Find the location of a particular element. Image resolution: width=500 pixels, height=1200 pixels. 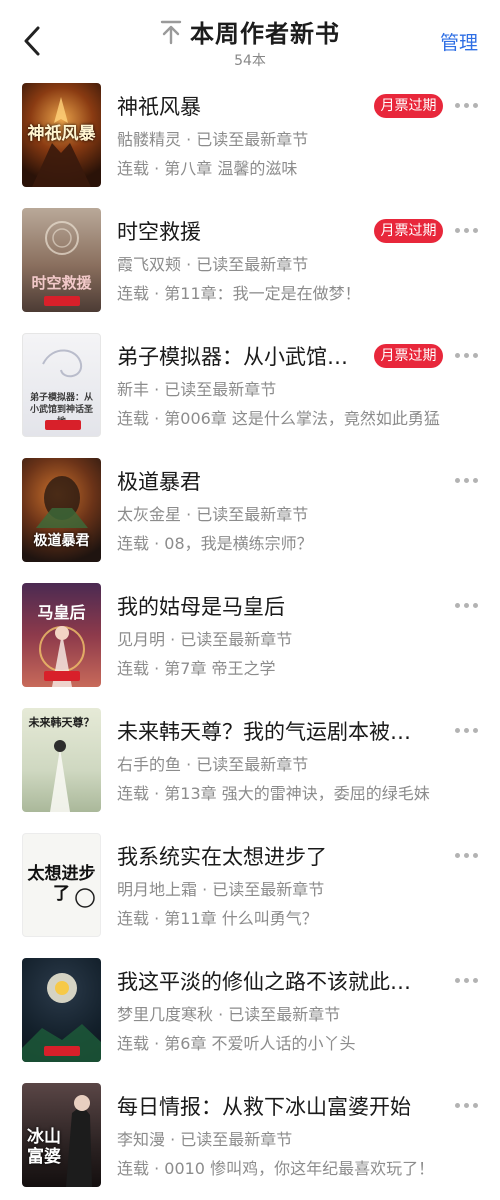

cover-title: 未来韩天尊？ is located at coordinates (61, 722).